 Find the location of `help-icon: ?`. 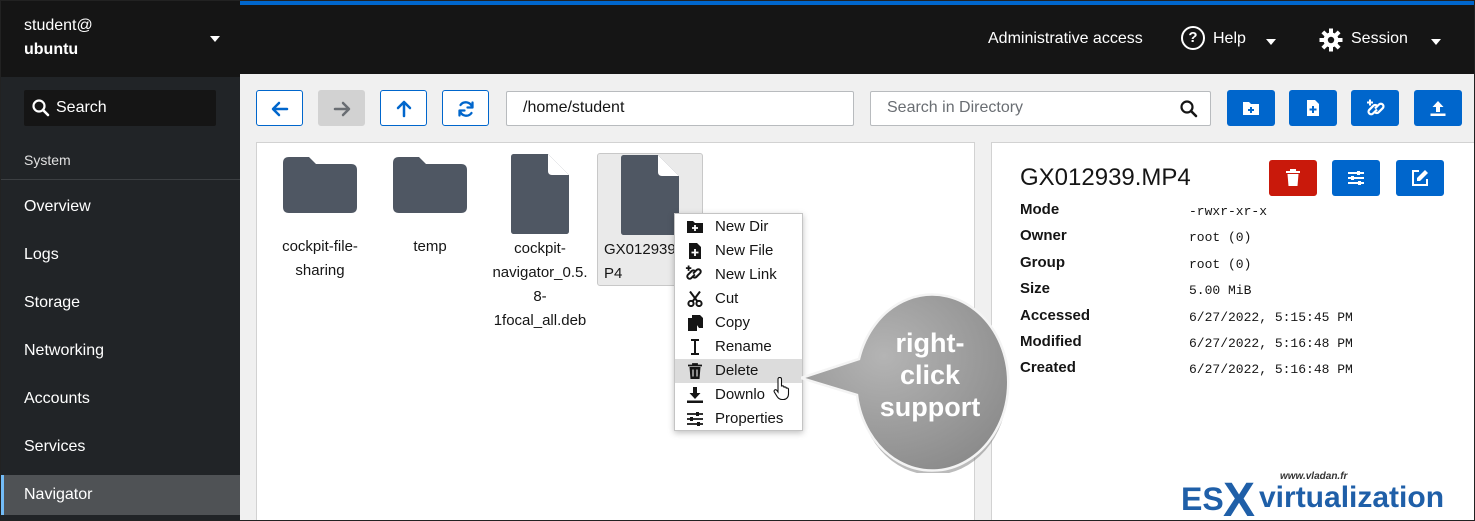

help-icon: ? is located at coordinates (1193, 38).